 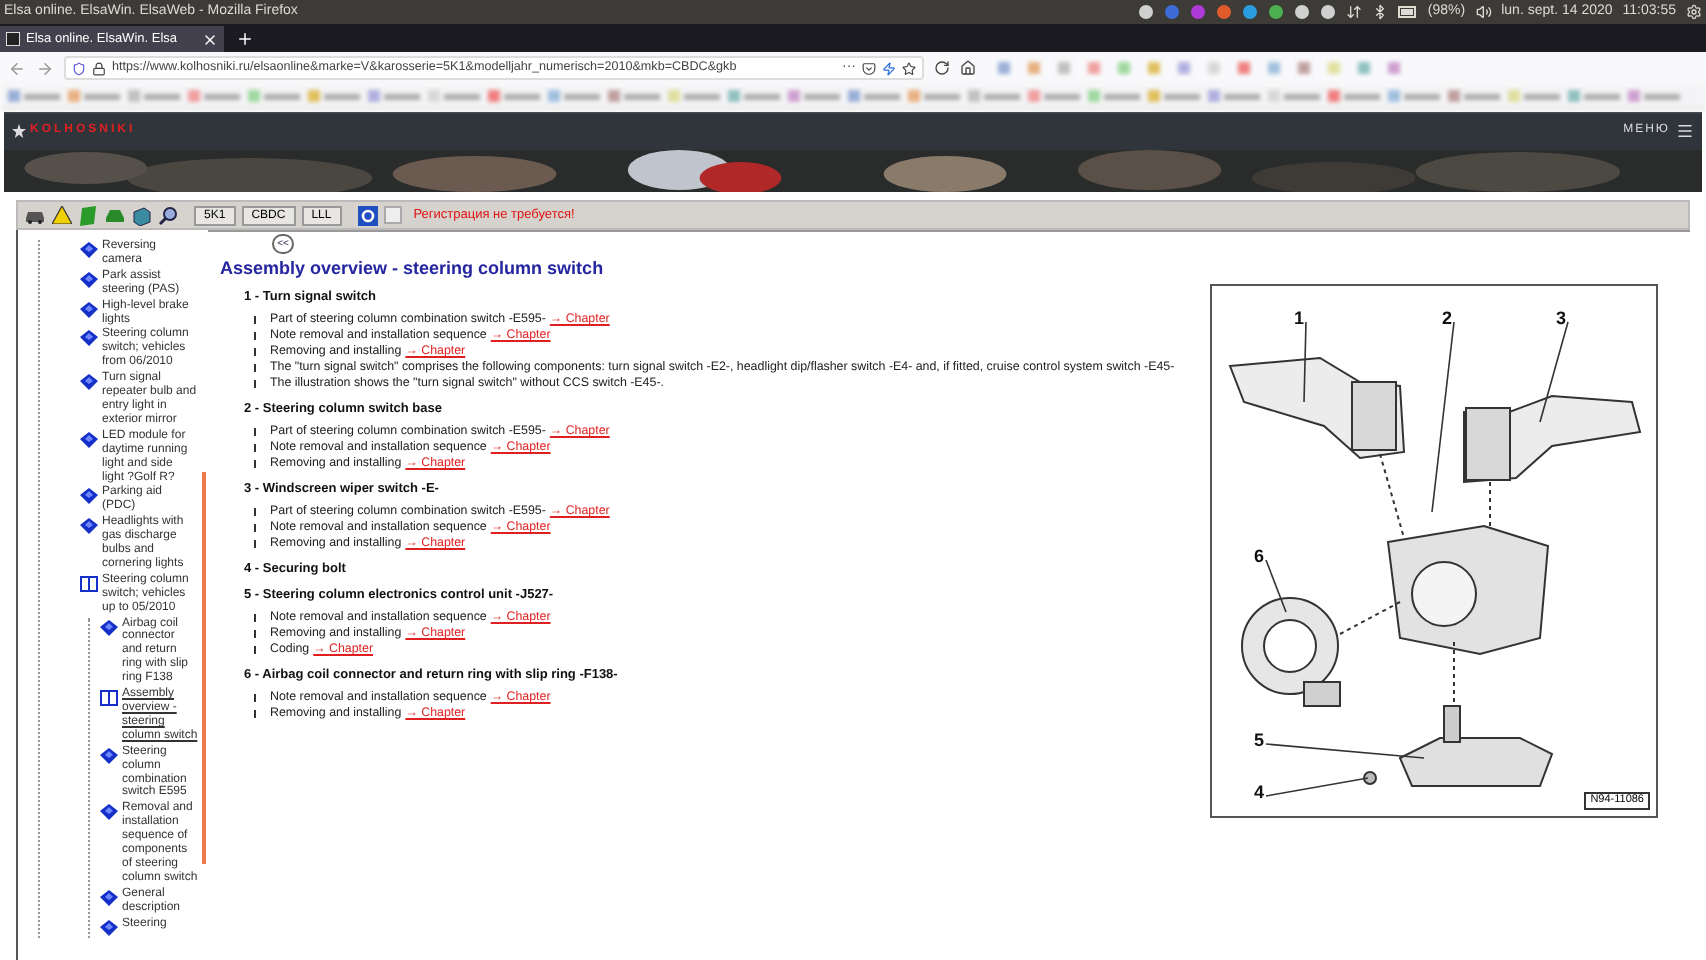 I want to click on site-icon, so click(x=13, y=39).